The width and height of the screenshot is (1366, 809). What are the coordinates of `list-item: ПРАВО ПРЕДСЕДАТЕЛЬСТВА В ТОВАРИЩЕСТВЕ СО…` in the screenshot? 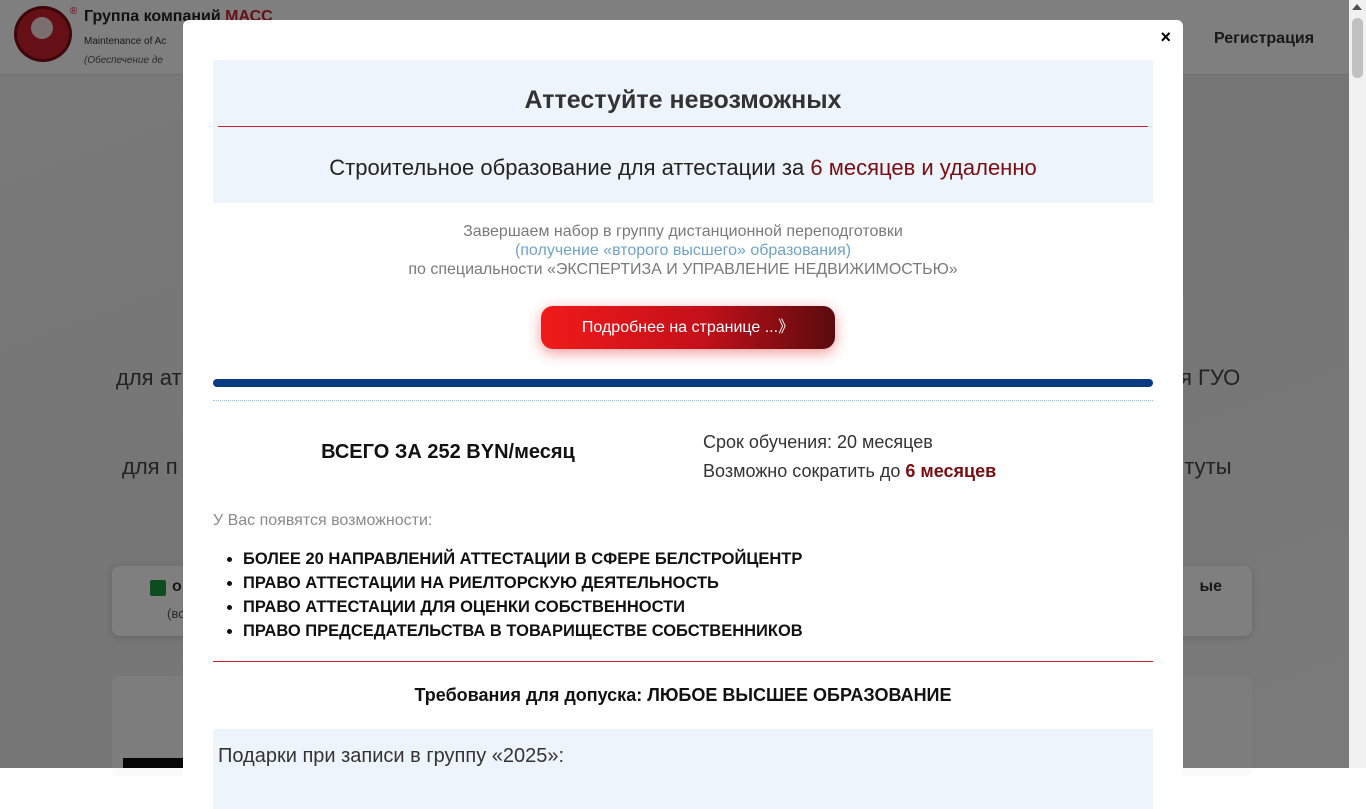 It's located at (523, 631).